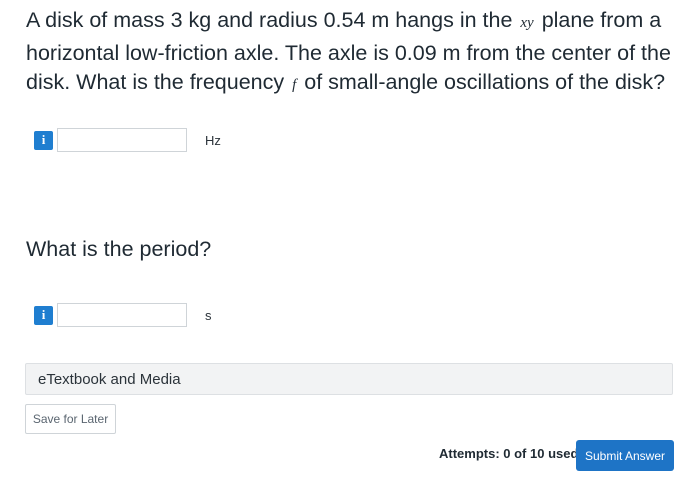 The height and width of the screenshot is (484, 700). I want to click on period-input, so click(122, 315).